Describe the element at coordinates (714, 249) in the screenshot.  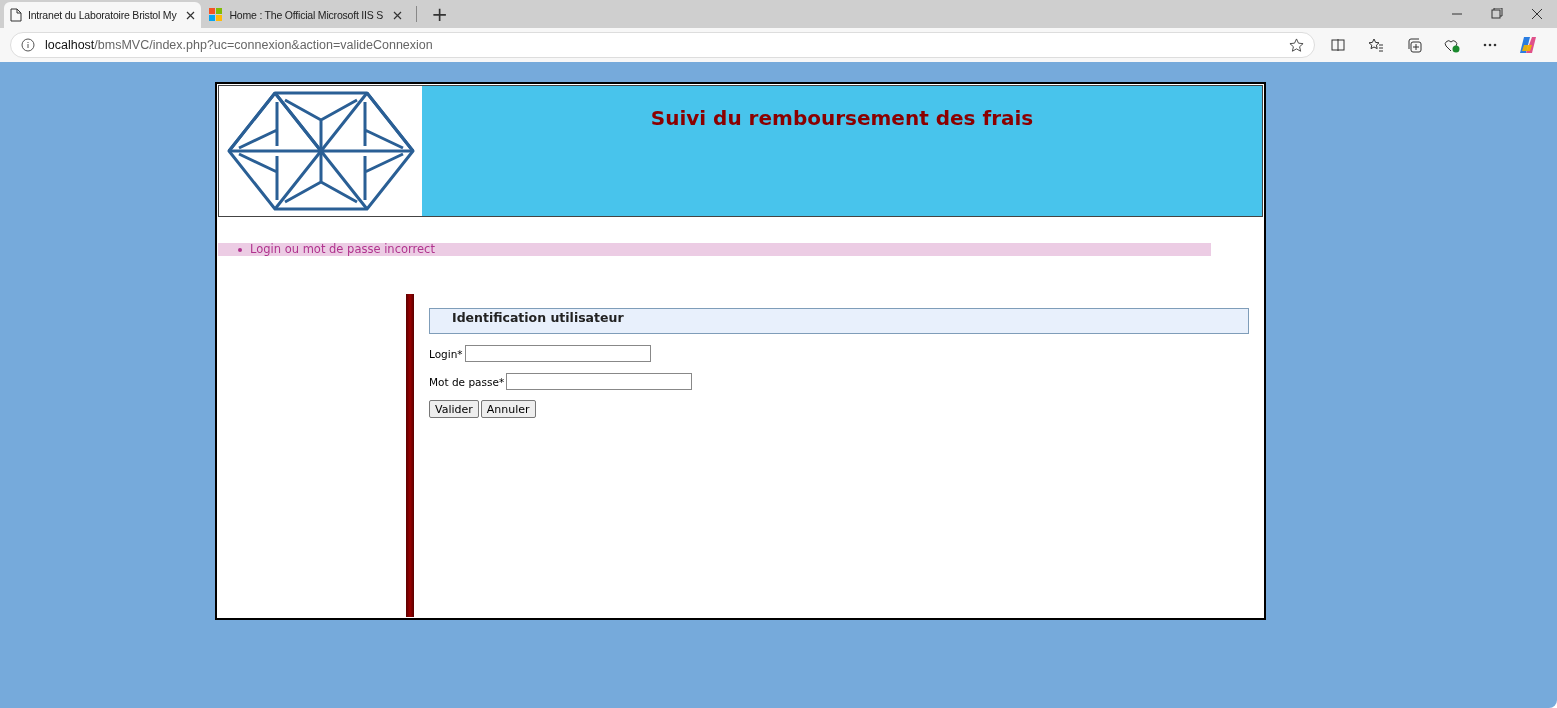
I see `error-message: Login ou mot de passe incorrect` at that location.